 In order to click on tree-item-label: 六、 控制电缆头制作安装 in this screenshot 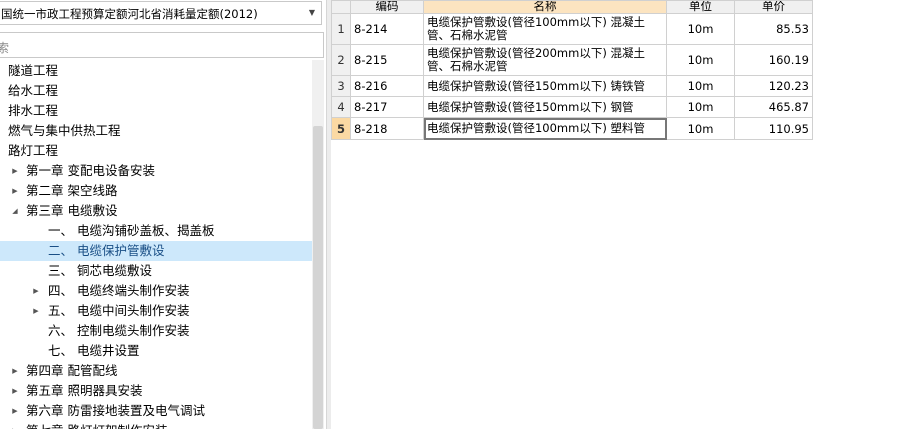, I will do `click(119, 330)`.